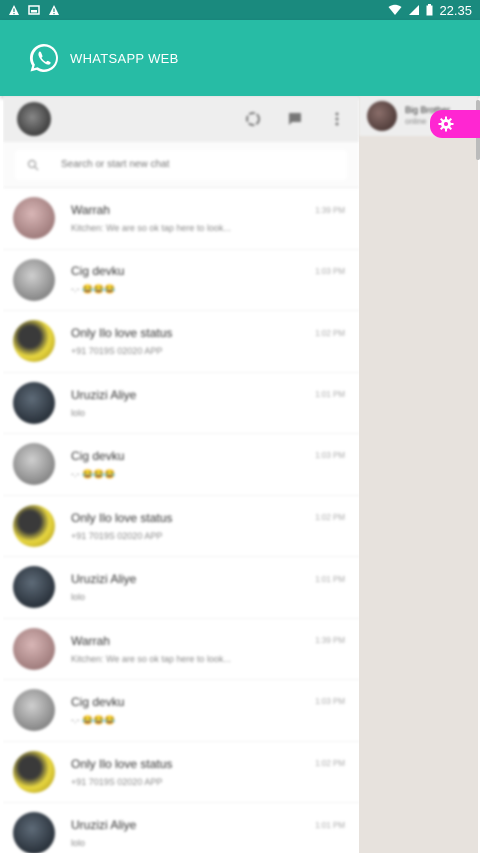 Image resolution: width=480 pixels, height=853 pixels. Describe the element at coordinates (90, 210) in the screenshot. I see `chat-name: Warrah` at that location.